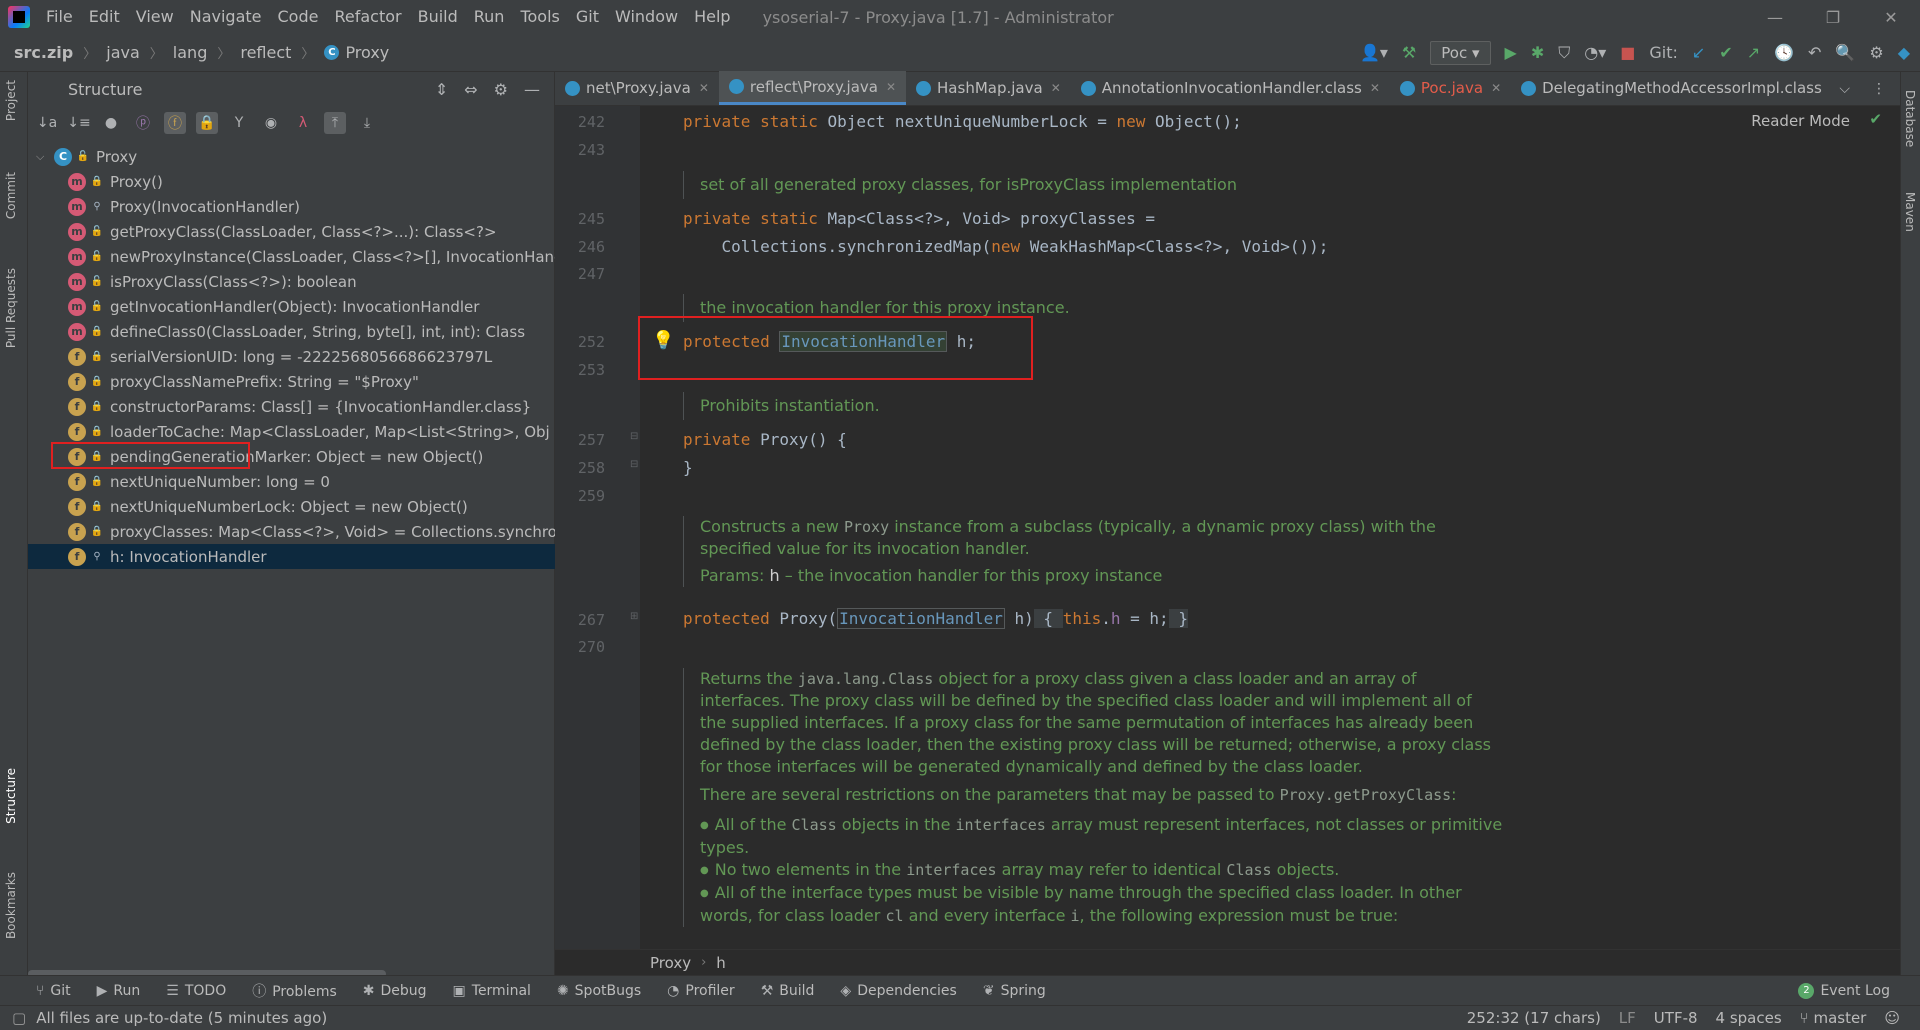 The image size is (1920, 1030). I want to click on breadcrumb-lang: lang, so click(190, 52).